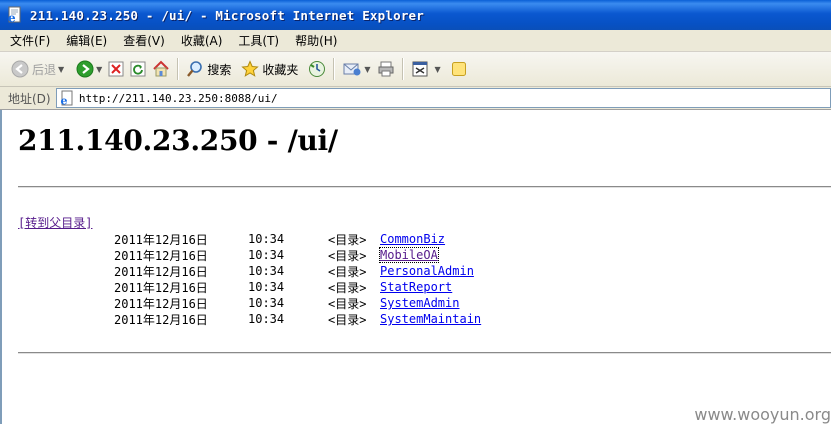  I want to click on mail-dropdown-icon: ▼, so click(367, 69).